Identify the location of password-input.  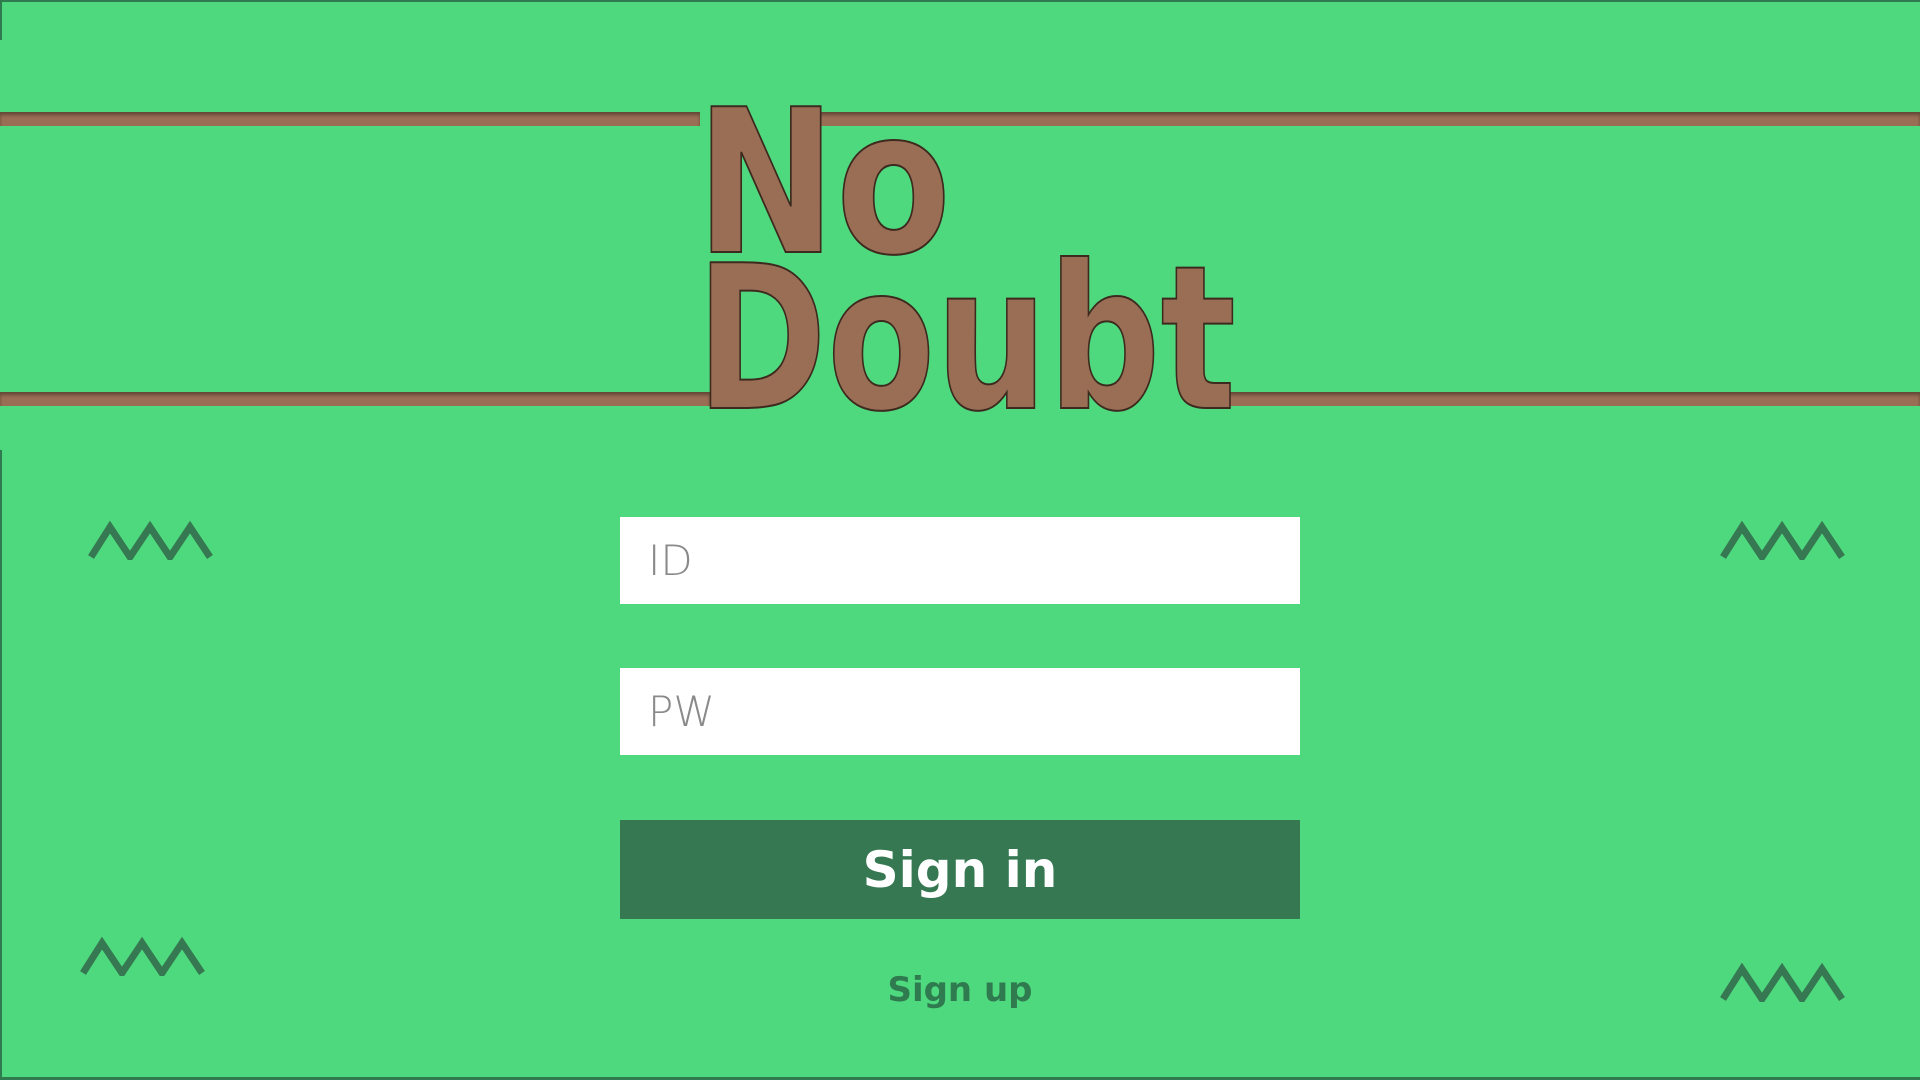
(960, 711).